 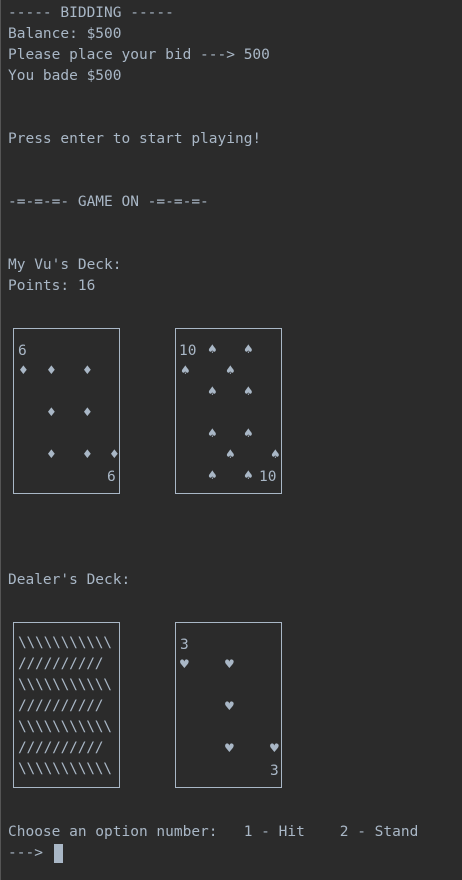 What do you see at coordinates (188, 351) in the screenshot?
I see `card-rank-top: 10` at bounding box center [188, 351].